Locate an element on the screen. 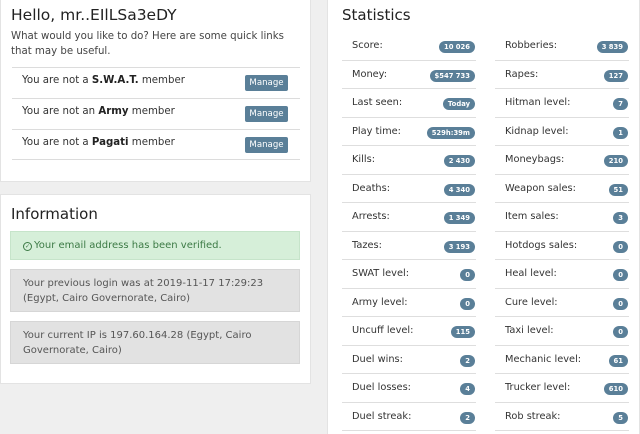 The image size is (640, 434). information-title: Information is located at coordinates (54, 214).